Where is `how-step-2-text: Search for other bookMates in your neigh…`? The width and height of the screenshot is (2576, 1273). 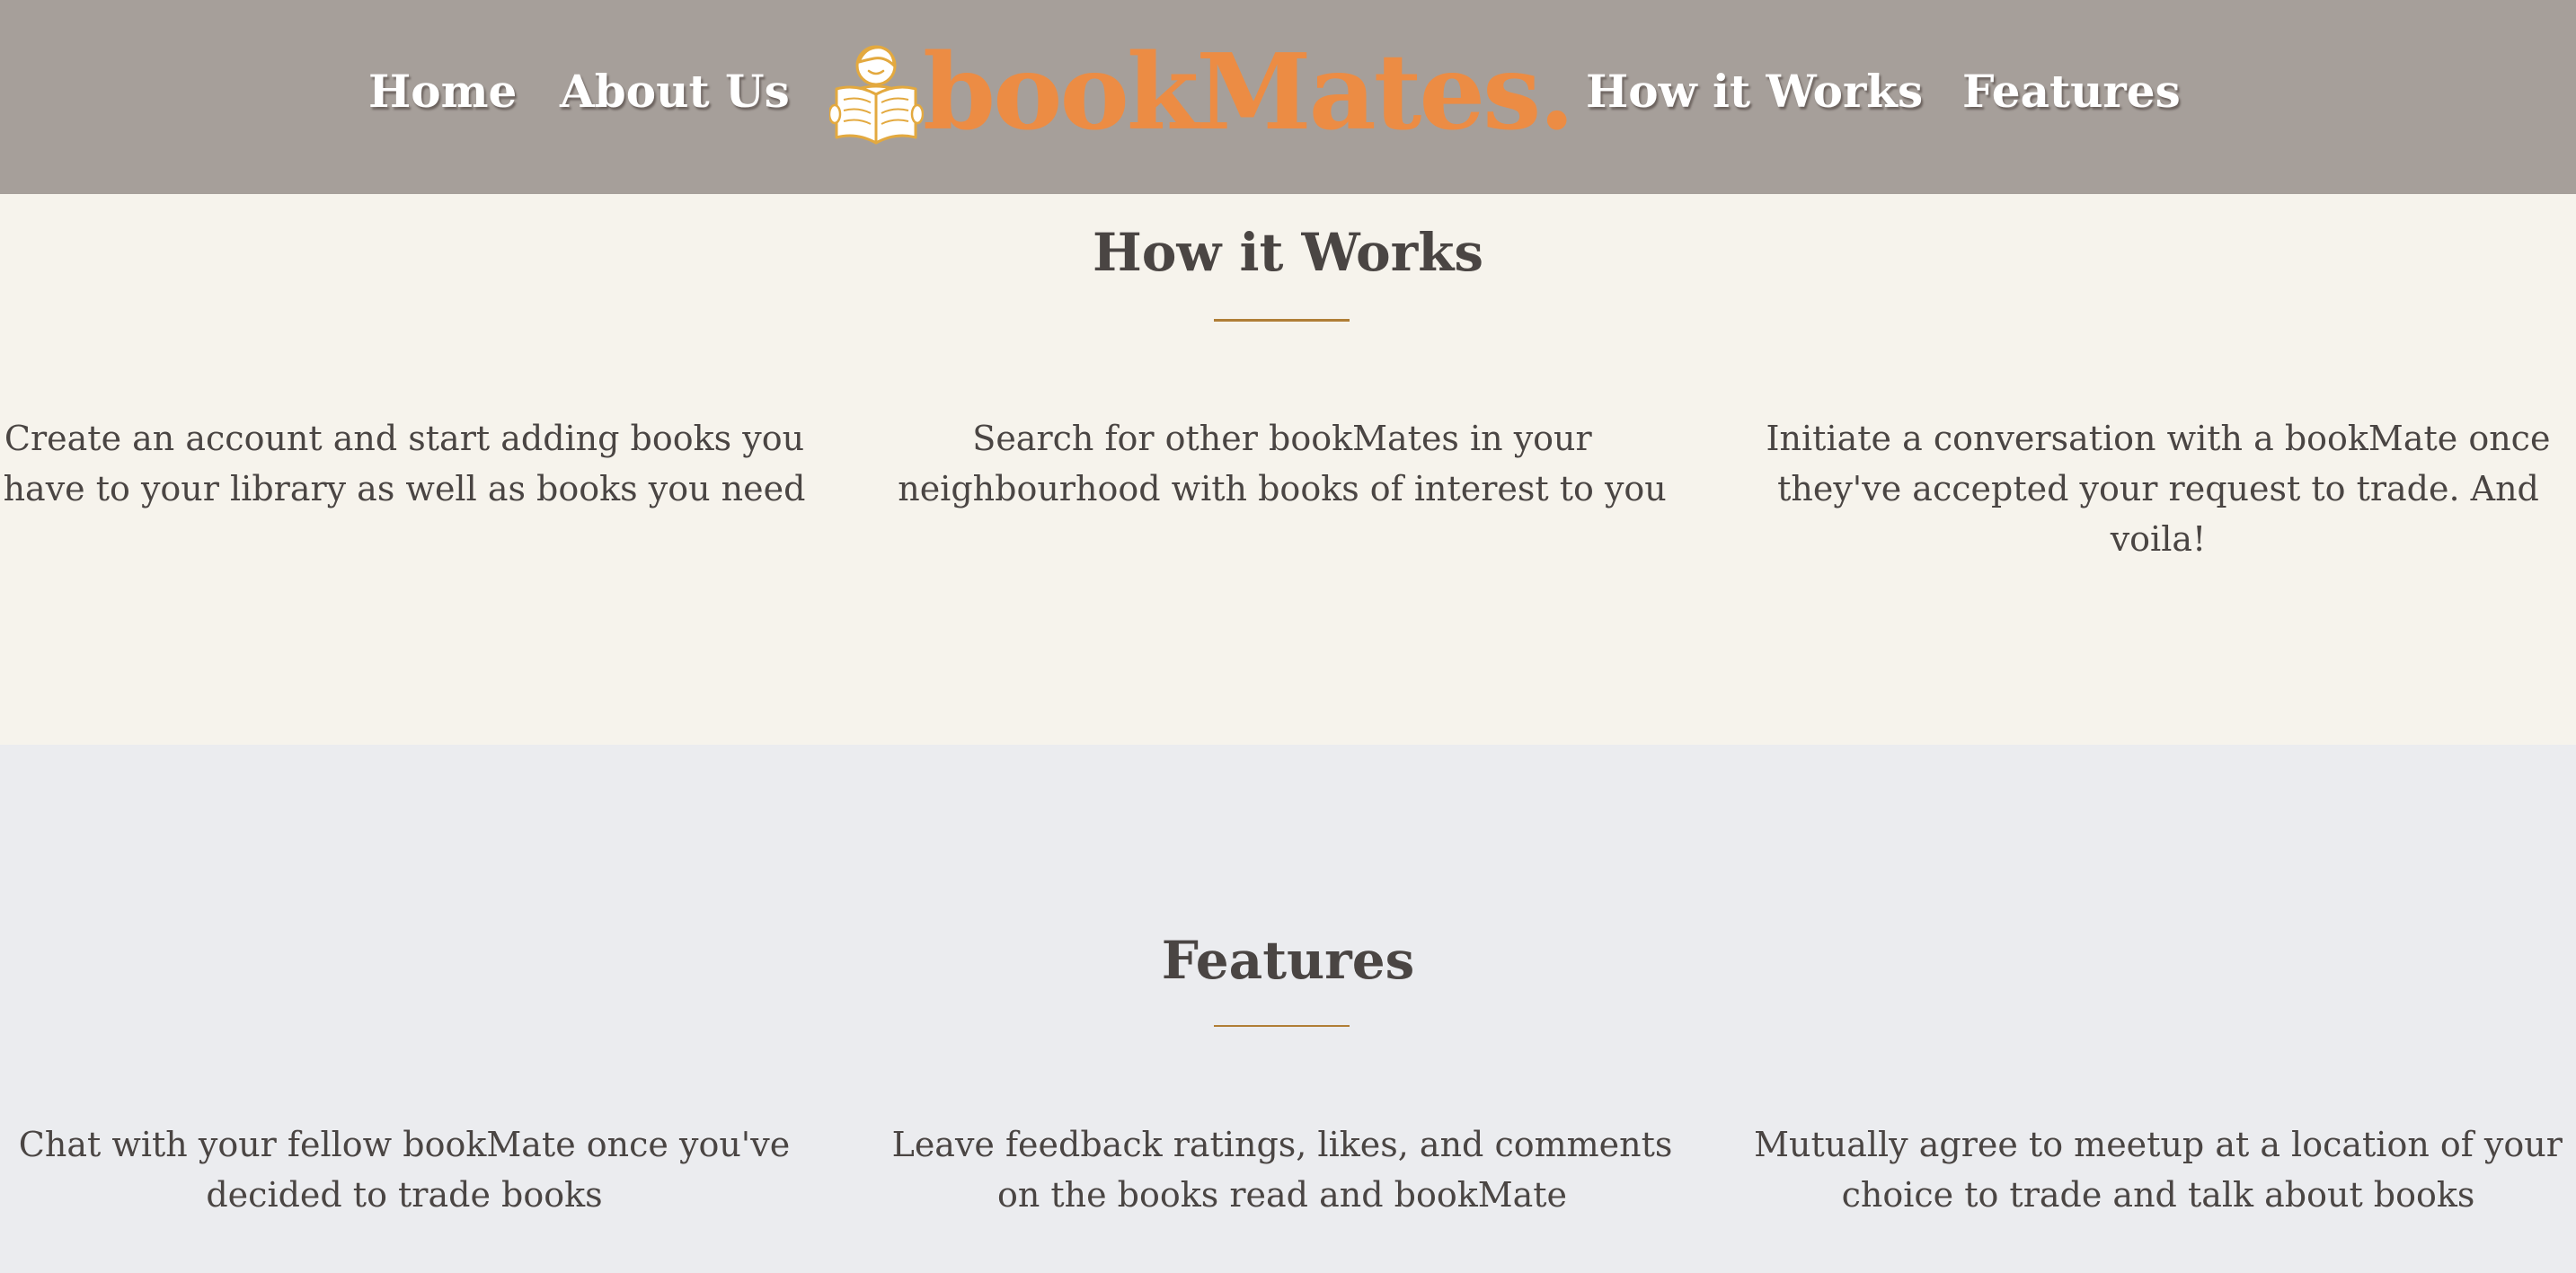
how-step-2-text: Search for other bookMates in your neigh… is located at coordinates (1282, 463).